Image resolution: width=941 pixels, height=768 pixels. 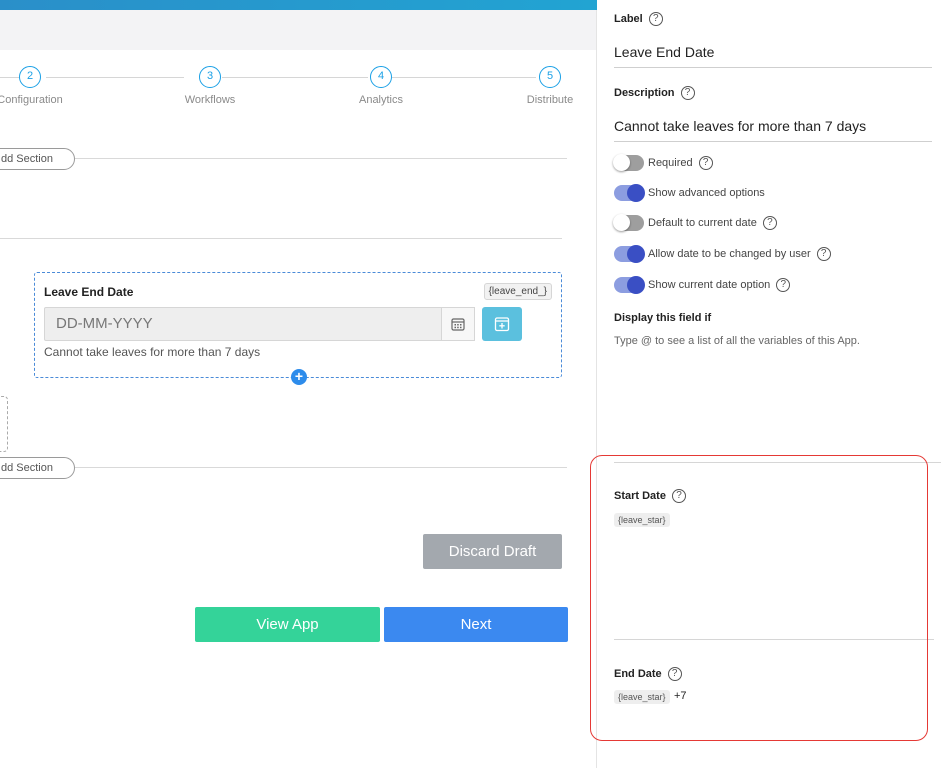 What do you see at coordinates (381, 77) in the screenshot?
I see `step-number: 4` at bounding box center [381, 77].